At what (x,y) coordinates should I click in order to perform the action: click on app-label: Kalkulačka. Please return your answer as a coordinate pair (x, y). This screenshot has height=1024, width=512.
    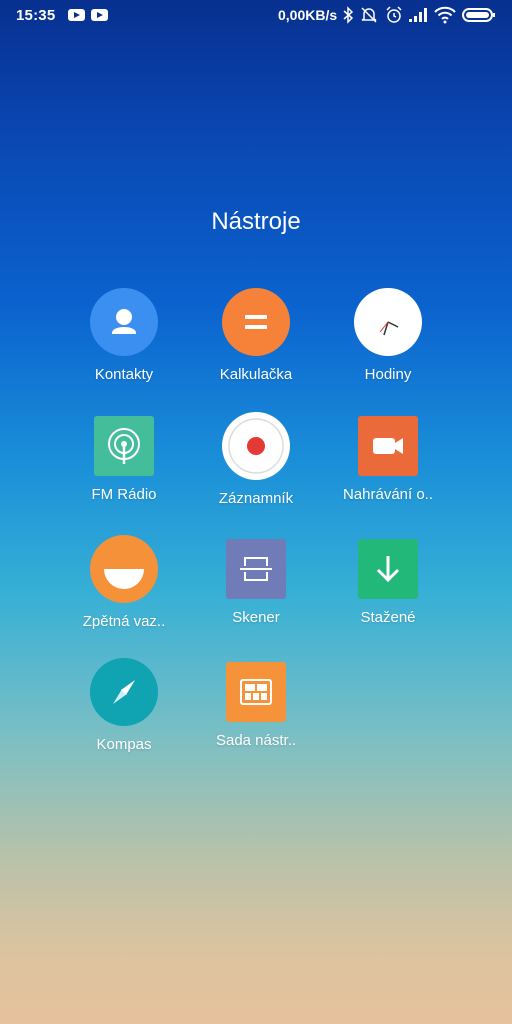
    Looking at the image, I should click on (256, 374).